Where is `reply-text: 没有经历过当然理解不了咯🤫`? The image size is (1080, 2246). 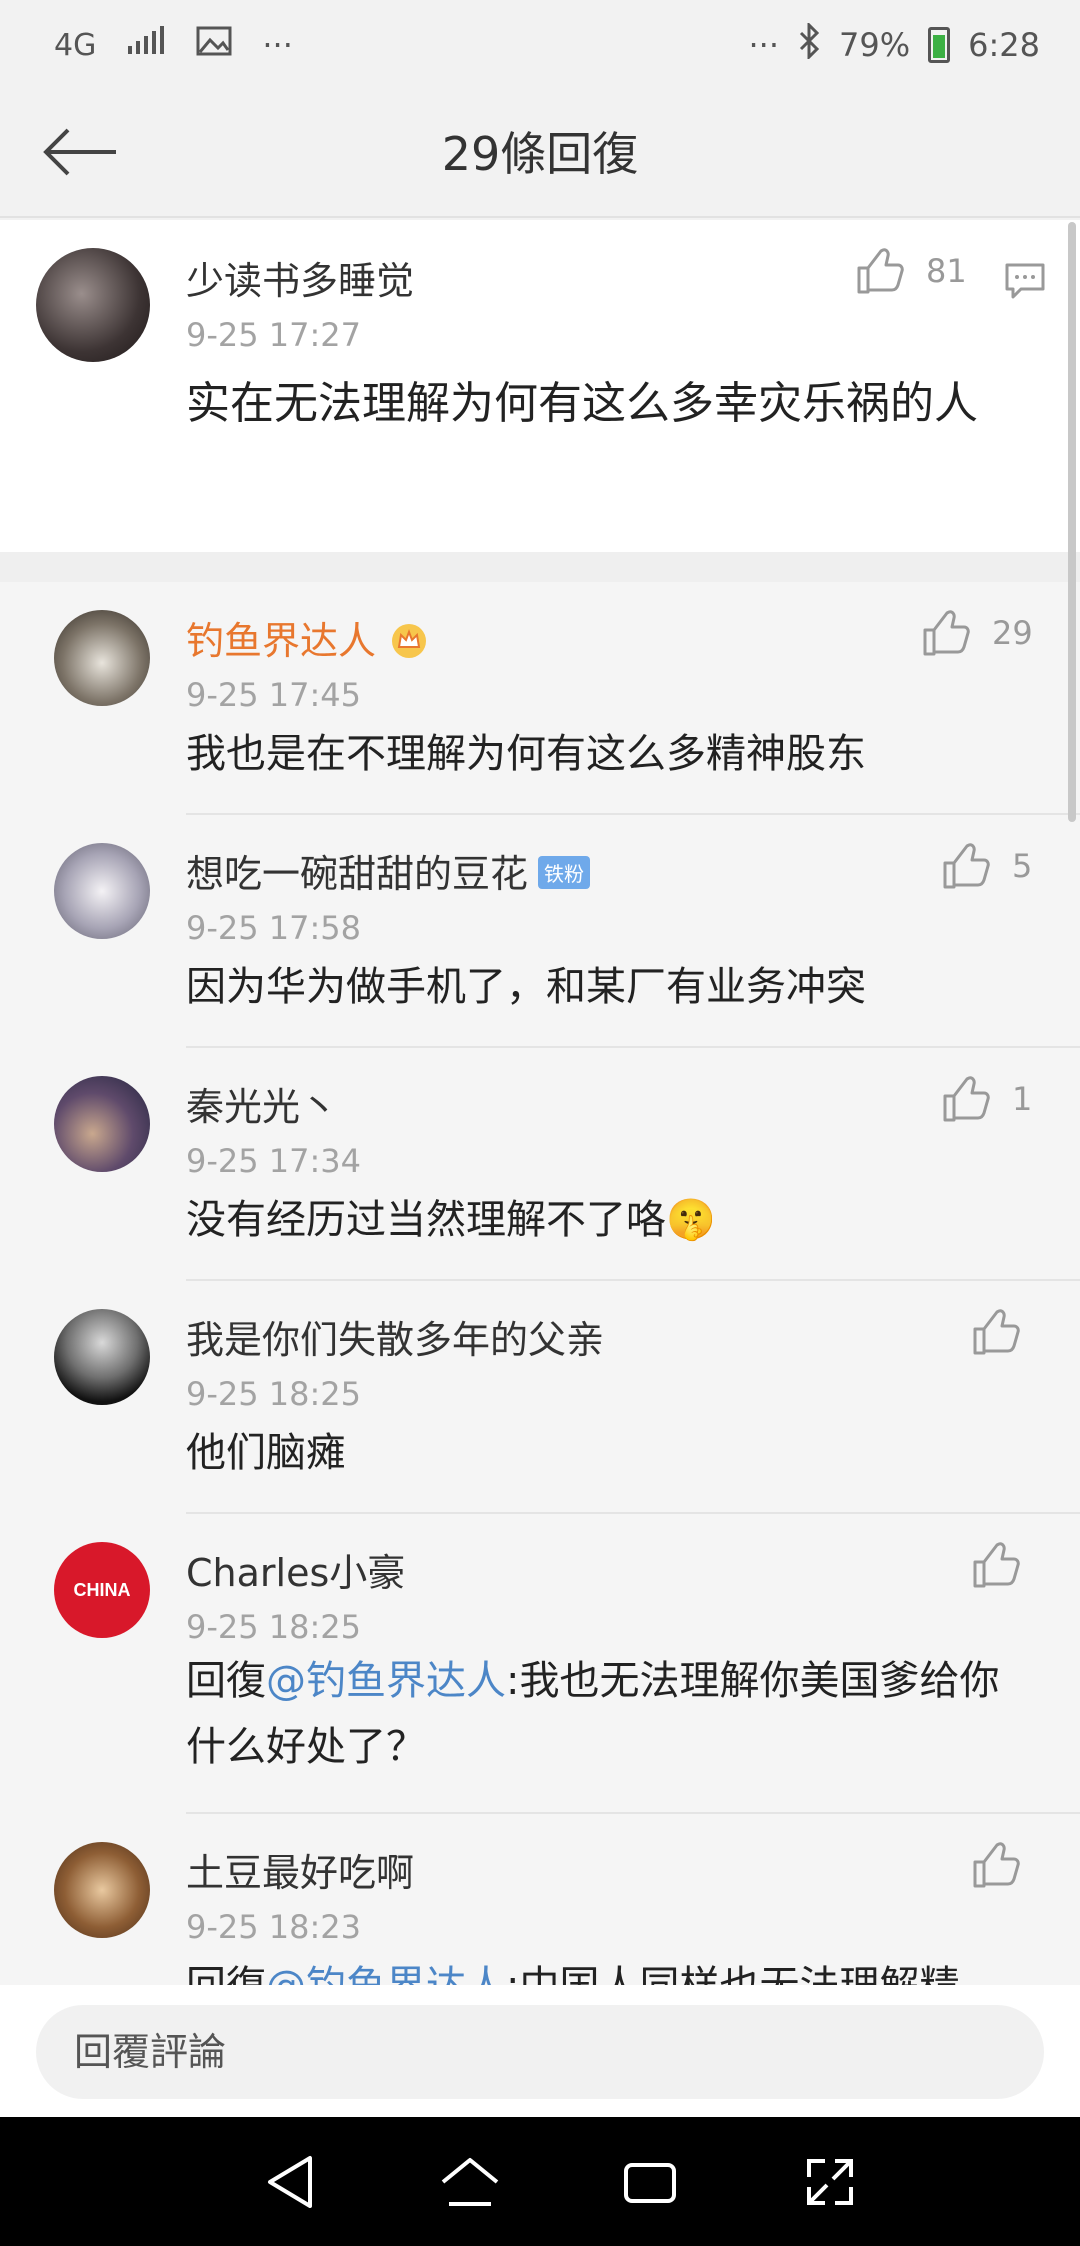 reply-text: 没有经历过当然理解不了咯🤫 is located at coordinates (451, 1220).